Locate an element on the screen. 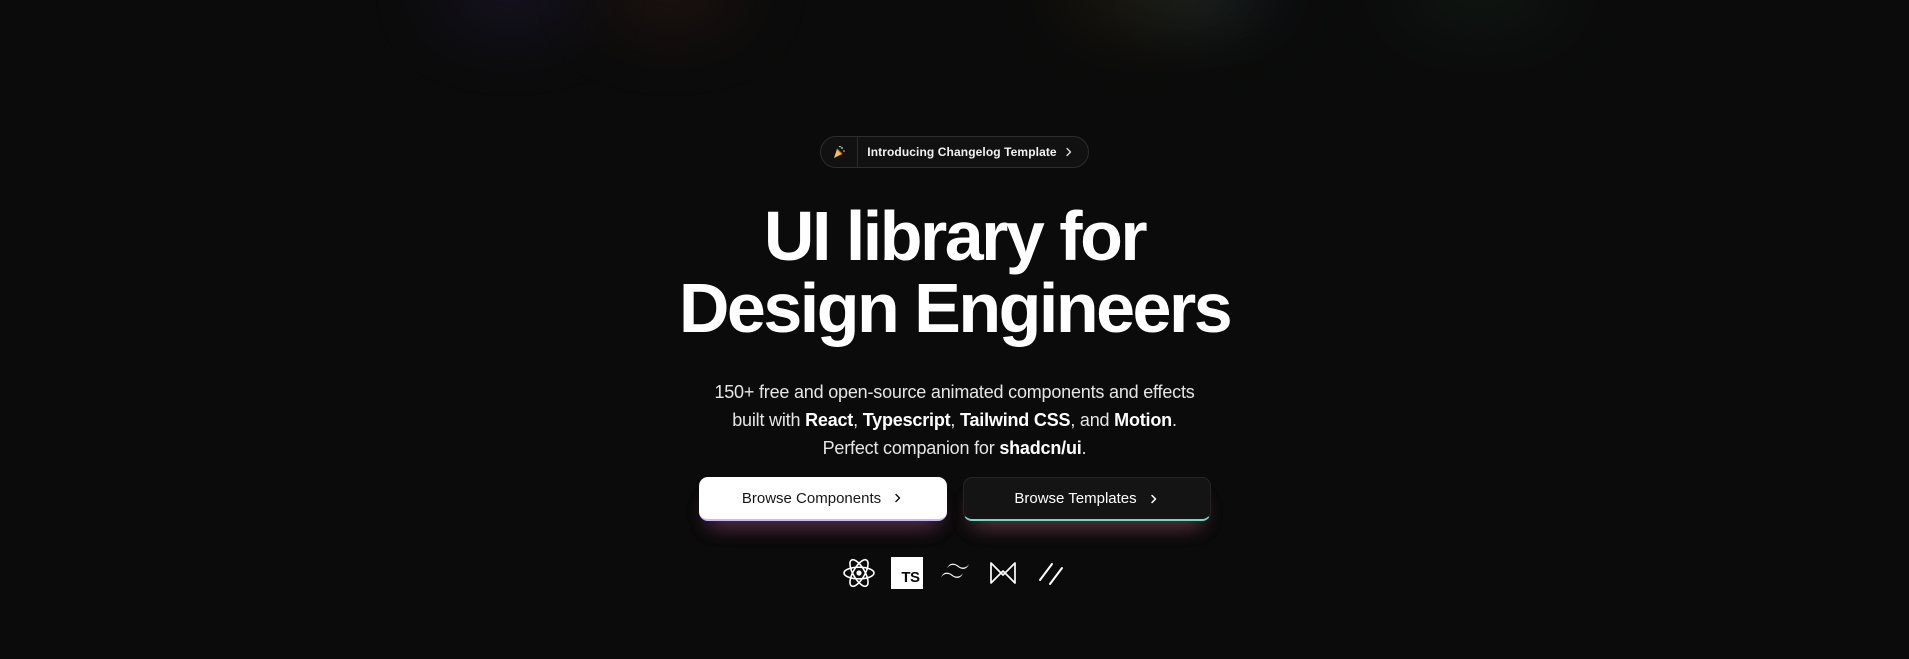 Image resolution: width=1909 pixels, height=659 pixels. react-label: React is located at coordinates (829, 420).